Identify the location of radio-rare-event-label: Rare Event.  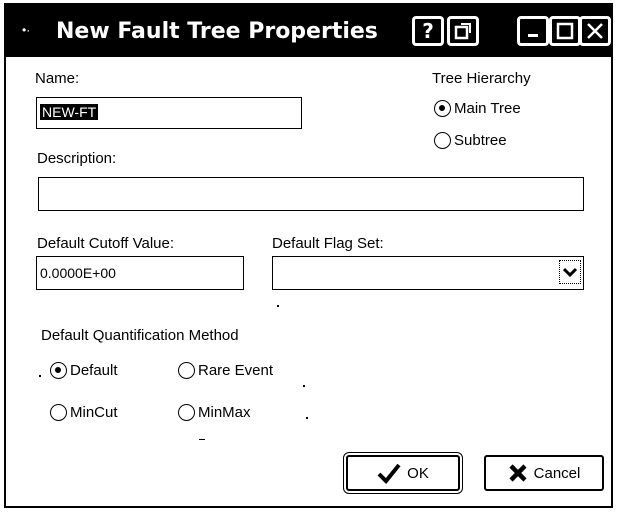
(236, 370).